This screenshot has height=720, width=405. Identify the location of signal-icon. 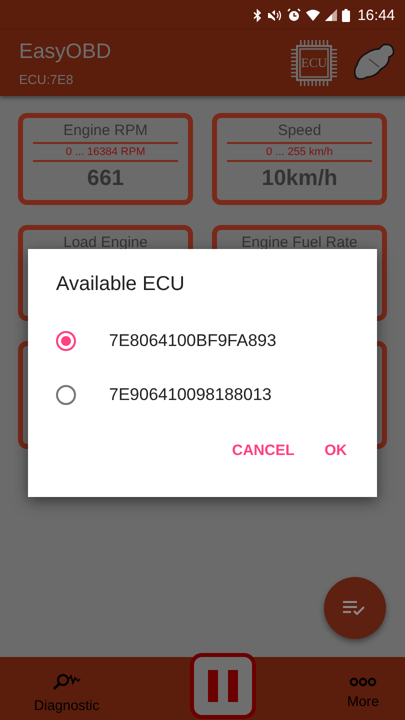
(331, 15).